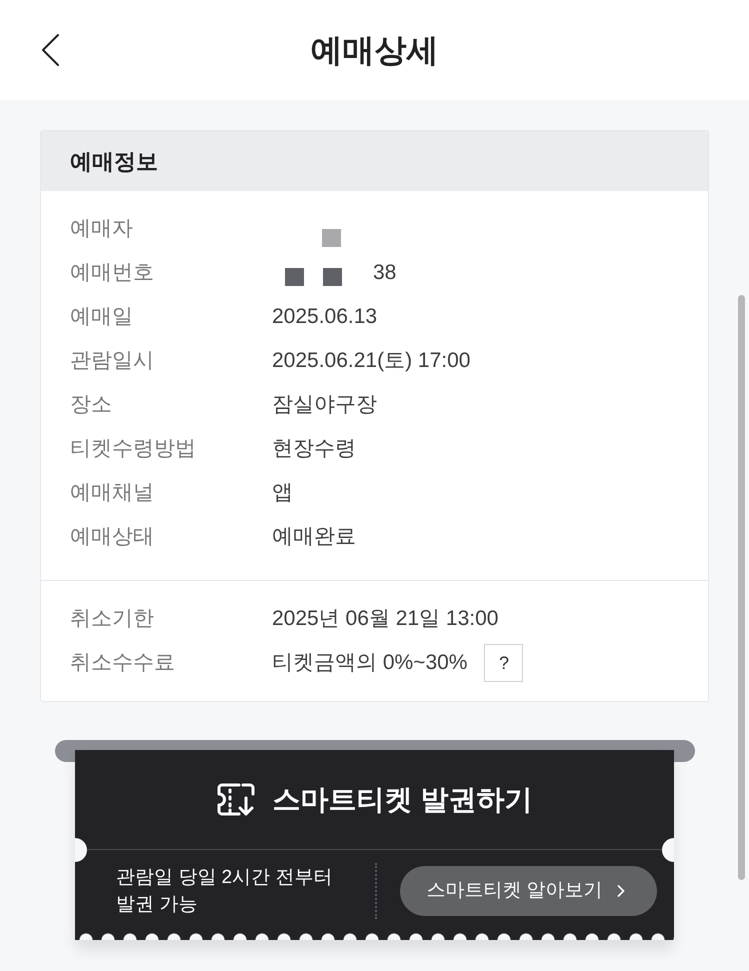  What do you see at coordinates (282, 493) in the screenshot?
I see `field-value: 앱` at bounding box center [282, 493].